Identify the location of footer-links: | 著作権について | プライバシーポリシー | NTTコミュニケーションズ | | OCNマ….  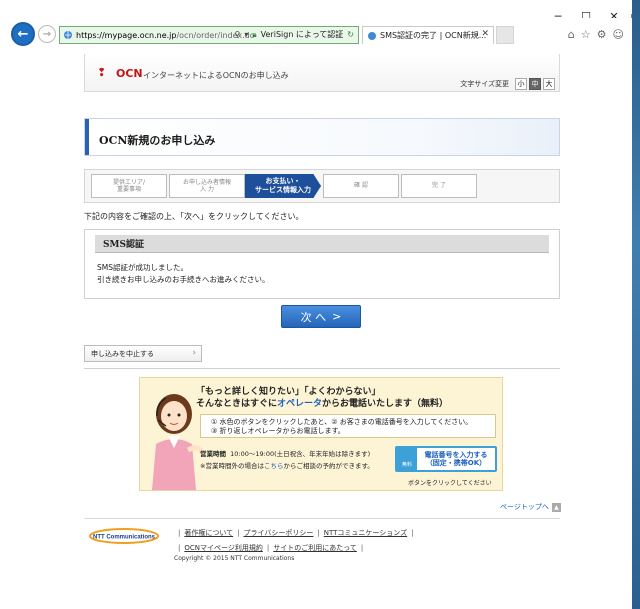
(296, 540).